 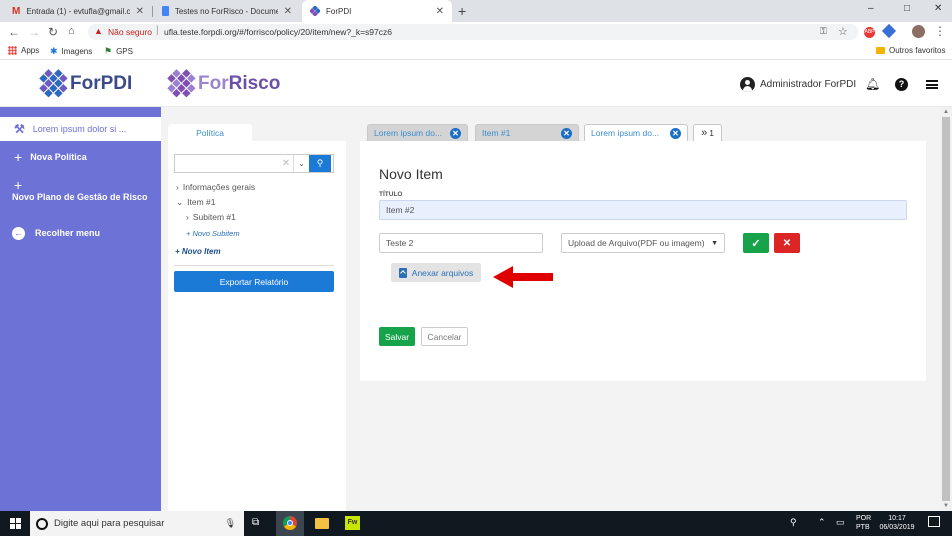 I want to click on profile-avatar, so click(x=918, y=31).